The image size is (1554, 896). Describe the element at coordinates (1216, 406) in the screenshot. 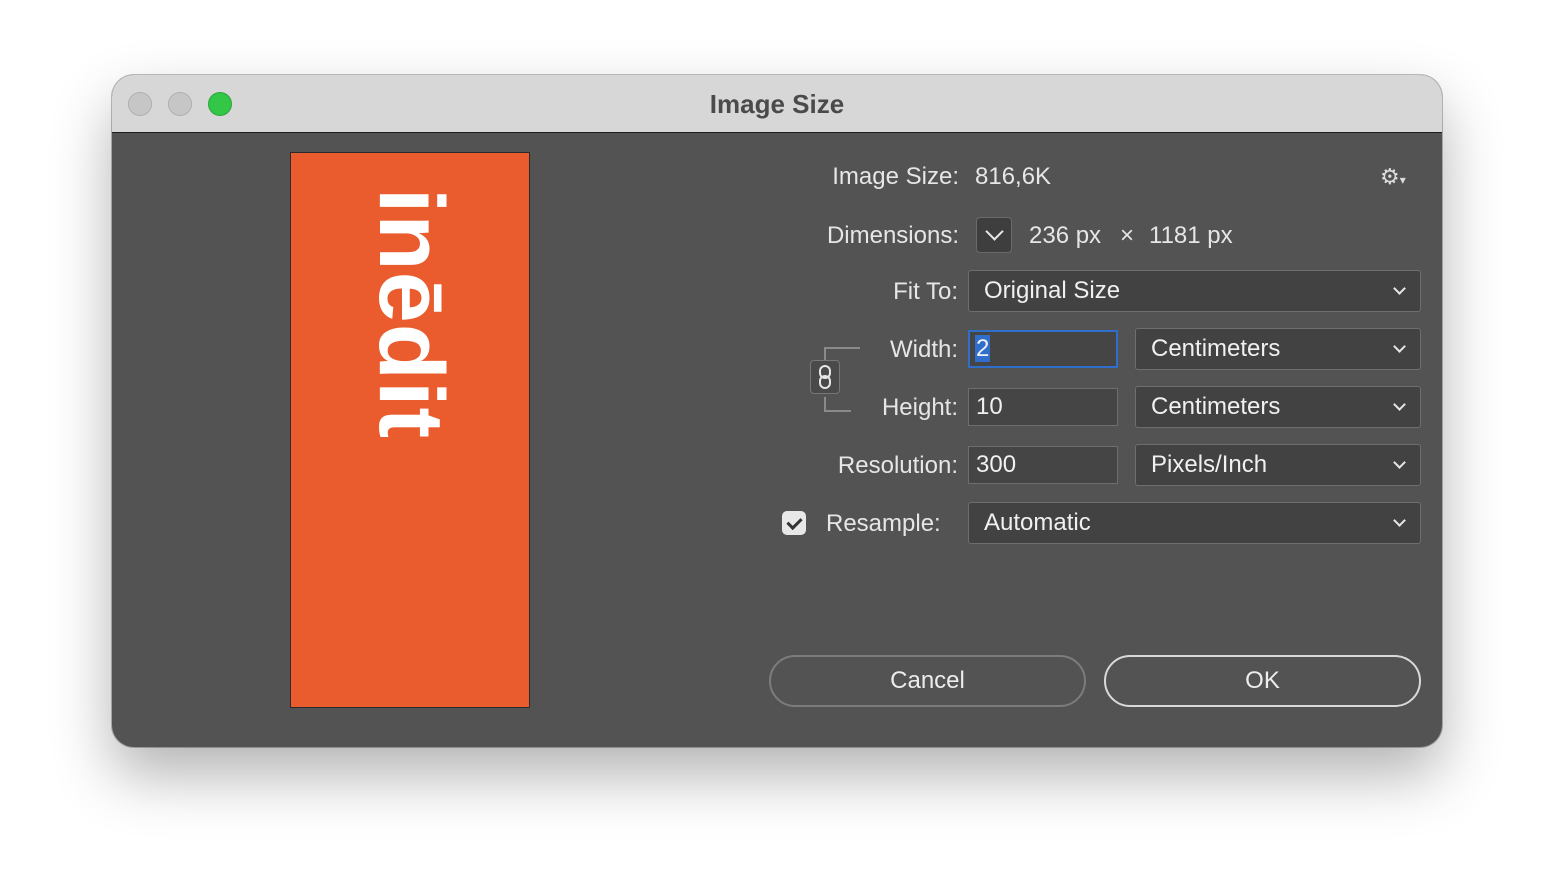

I see `height-unit-value: Centimeters` at that location.